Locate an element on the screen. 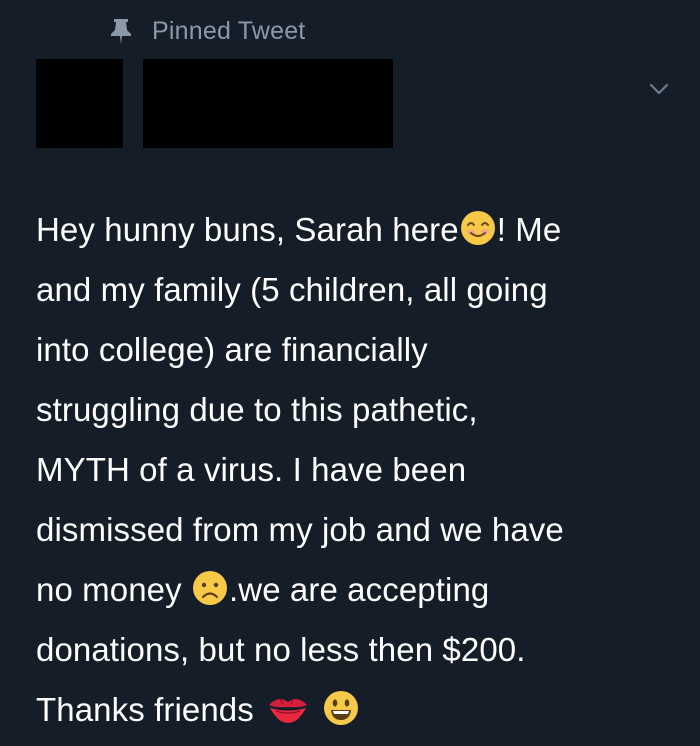 The image size is (700, 746). frowning-face-icon is located at coordinates (210, 585).